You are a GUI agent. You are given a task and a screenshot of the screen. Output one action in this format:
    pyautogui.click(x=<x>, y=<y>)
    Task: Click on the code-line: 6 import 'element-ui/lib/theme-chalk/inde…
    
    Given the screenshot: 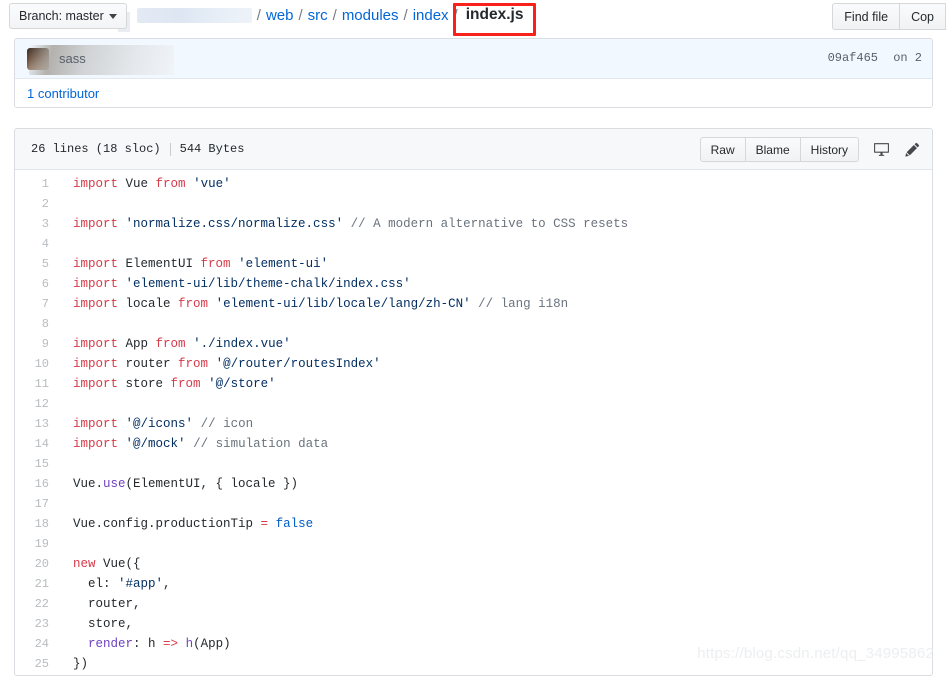 What is the action you would take?
    pyautogui.click(x=473, y=284)
    